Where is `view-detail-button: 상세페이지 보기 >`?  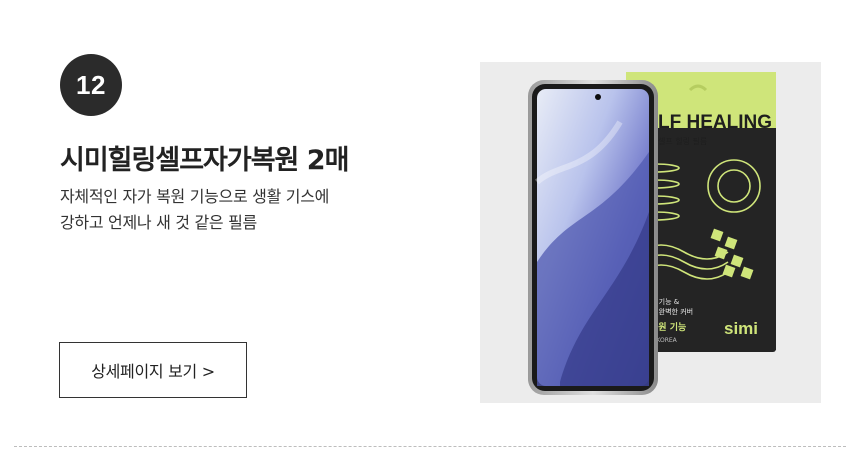 view-detail-button: 상세페이지 보기 > is located at coordinates (153, 370).